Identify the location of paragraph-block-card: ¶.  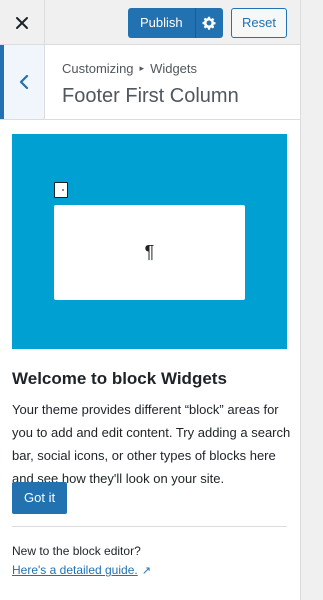
(149, 252).